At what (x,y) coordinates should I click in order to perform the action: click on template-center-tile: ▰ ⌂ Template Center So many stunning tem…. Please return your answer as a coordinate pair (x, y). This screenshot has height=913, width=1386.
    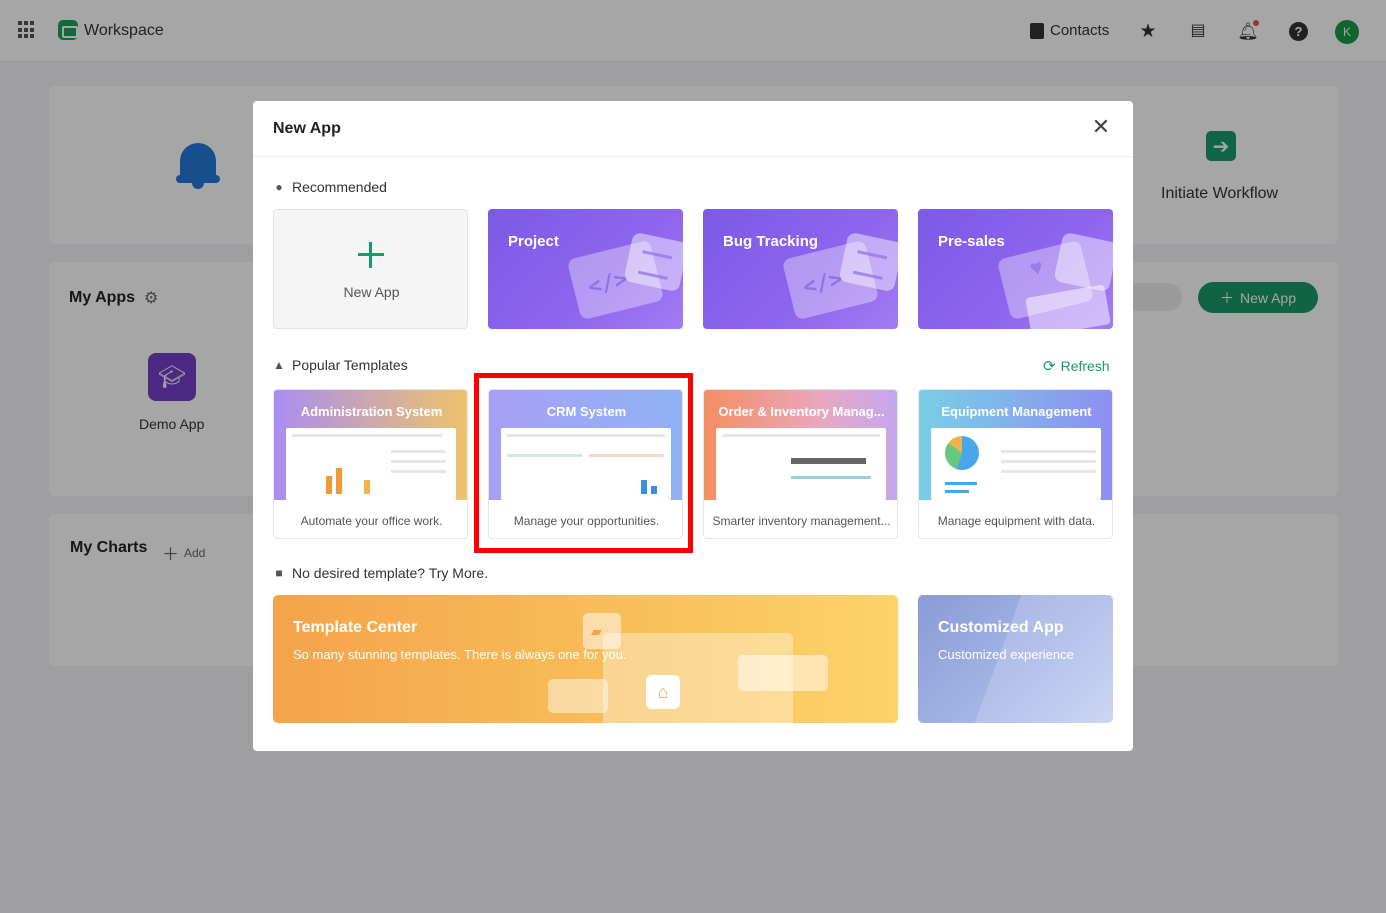
    Looking at the image, I should click on (585, 659).